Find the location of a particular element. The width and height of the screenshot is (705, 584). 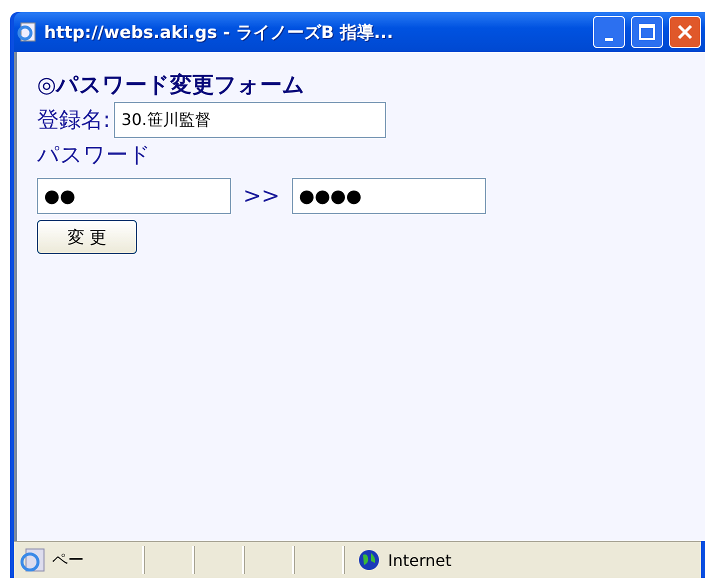

minimize-icon is located at coordinates (609, 39).